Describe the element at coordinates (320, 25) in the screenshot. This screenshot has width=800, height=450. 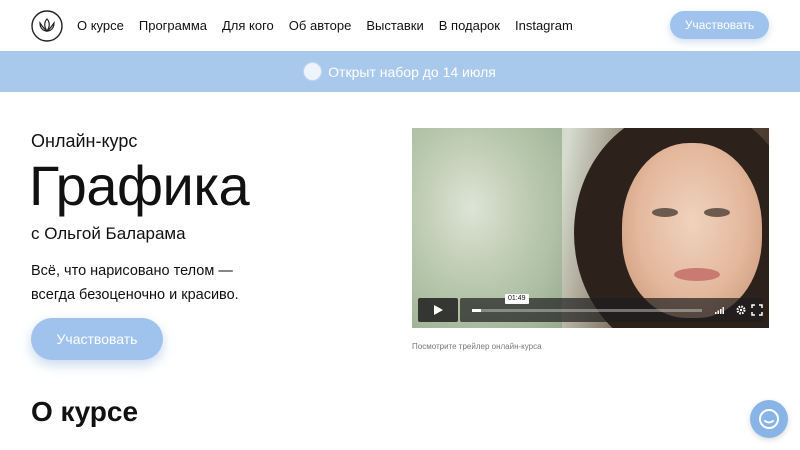
I see `nav-item-author: Об авторе` at that location.